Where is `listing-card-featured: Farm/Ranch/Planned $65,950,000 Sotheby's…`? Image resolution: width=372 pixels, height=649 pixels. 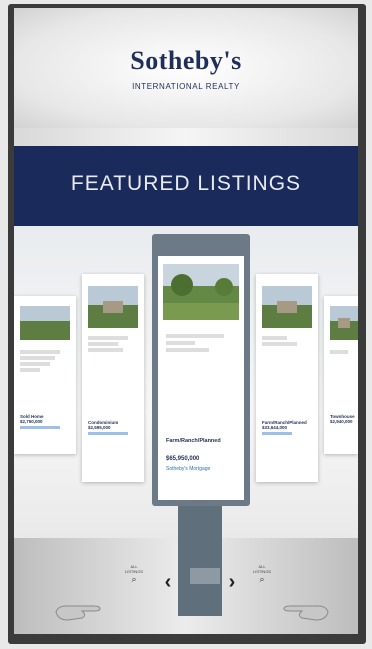
listing-card-featured: Farm/Ranch/Planned $65,950,000 Sotheby's… is located at coordinates (201, 378).